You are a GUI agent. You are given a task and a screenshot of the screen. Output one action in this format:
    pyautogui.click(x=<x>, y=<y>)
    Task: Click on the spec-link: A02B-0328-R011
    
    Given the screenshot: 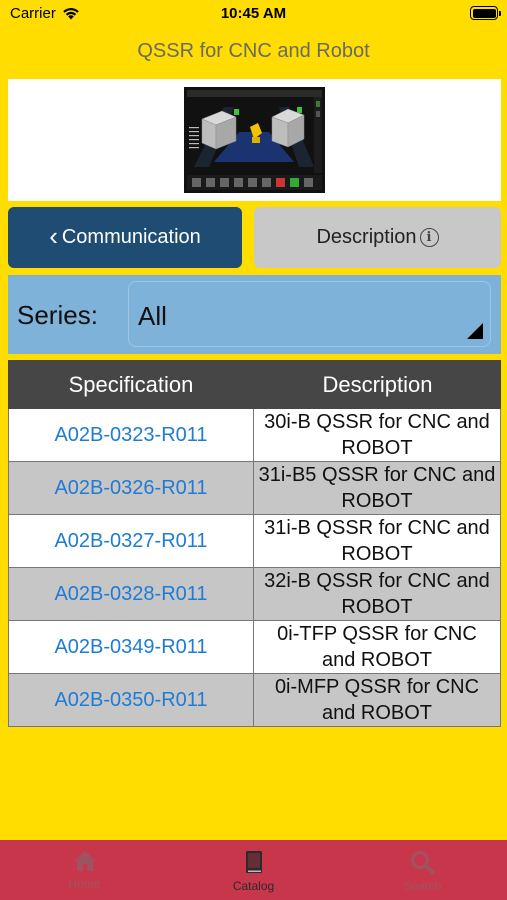 What is the action you would take?
    pyautogui.click(x=131, y=594)
    